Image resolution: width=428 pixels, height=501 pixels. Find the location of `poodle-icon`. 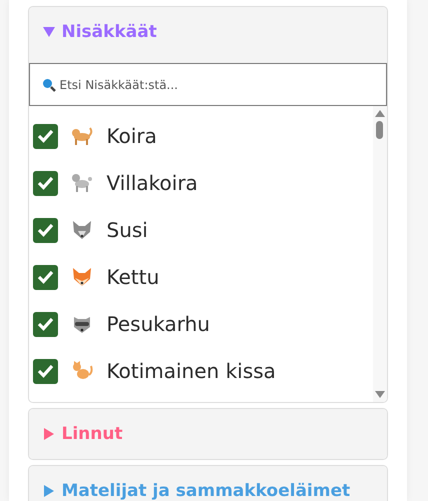

poodle-icon is located at coordinates (82, 183).